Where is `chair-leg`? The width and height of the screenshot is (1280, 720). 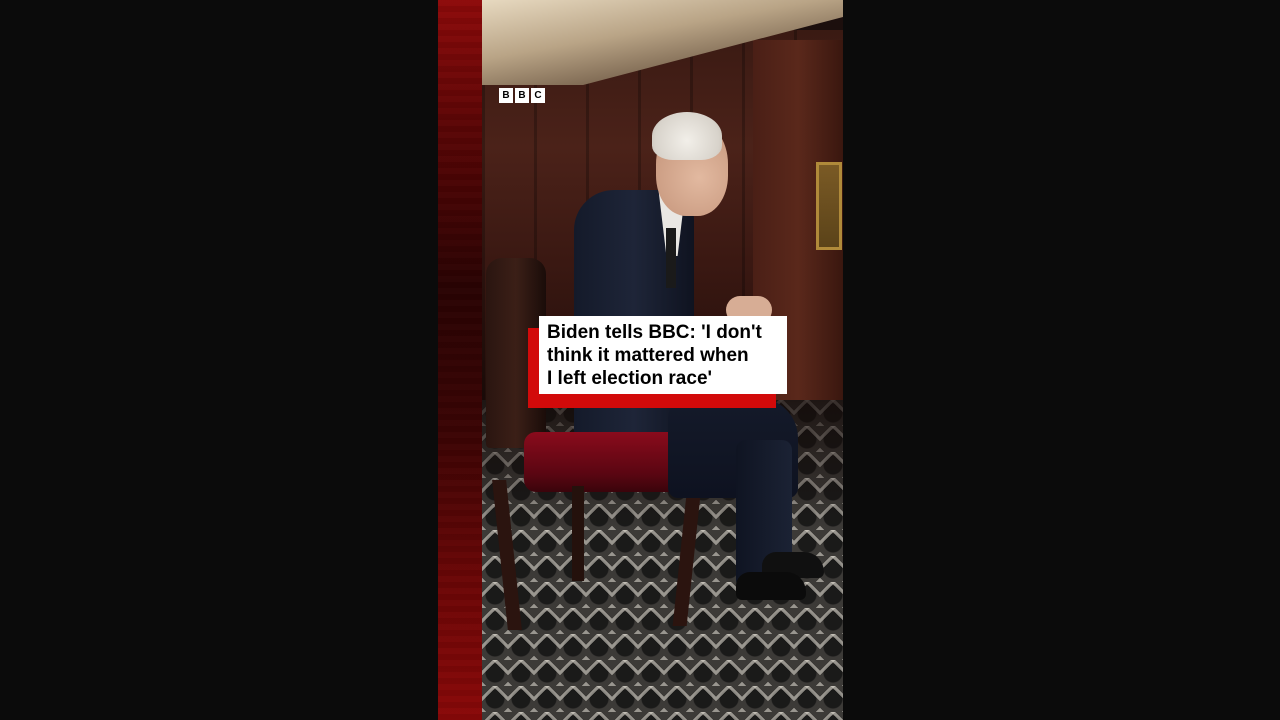 chair-leg is located at coordinates (578, 533).